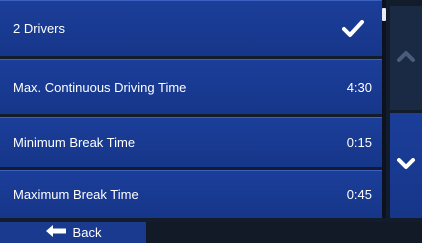 The image size is (422, 243). What do you see at coordinates (384, 109) in the screenshot?
I see `scrollbar-track` at bounding box center [384, 109].